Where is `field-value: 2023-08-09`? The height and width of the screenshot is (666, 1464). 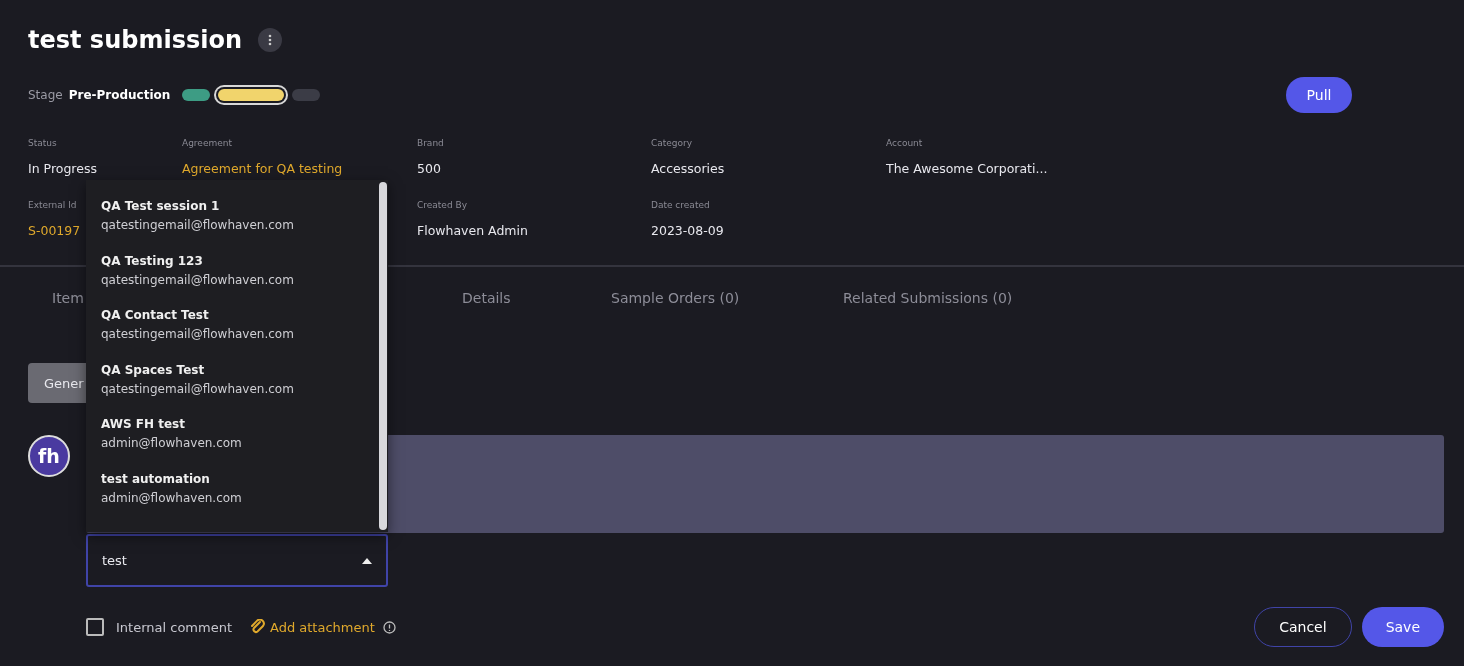
field-value: 2023-08-09 is located at coordinates (688, 230).